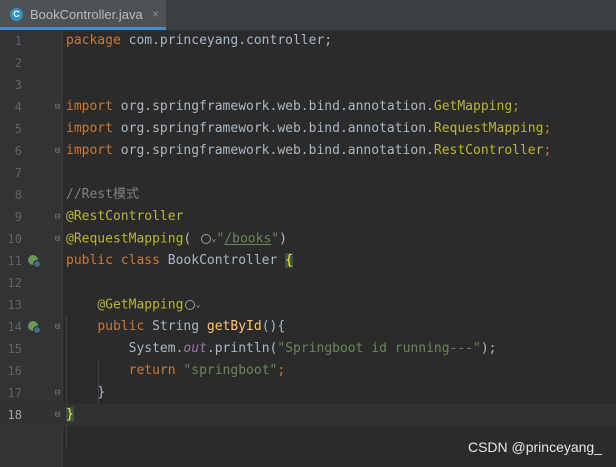 This screenshot has height=467, width=616. Describe the element at coordinates (488, 150) in the screenshot. I see `class-name: RestController` at that location.